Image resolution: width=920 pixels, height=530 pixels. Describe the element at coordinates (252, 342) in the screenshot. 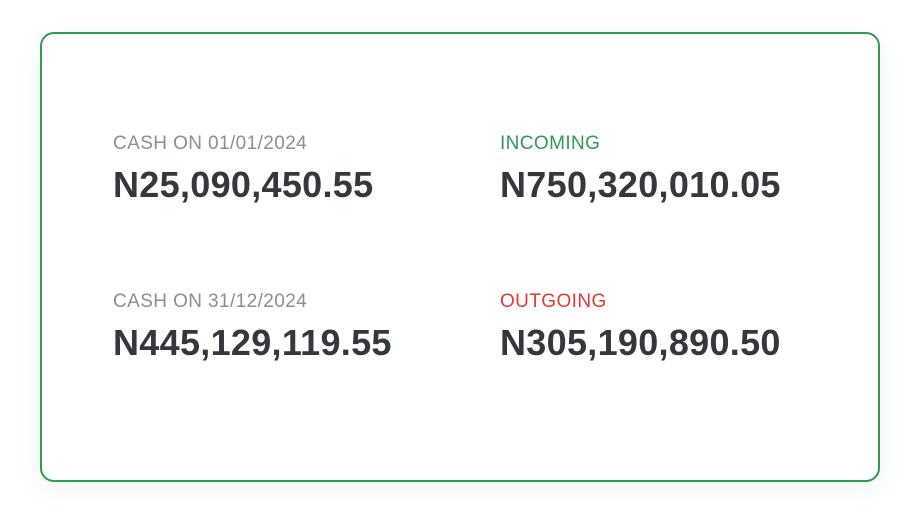

I see `closing-cash-value: N445,129,119.55` at that location.